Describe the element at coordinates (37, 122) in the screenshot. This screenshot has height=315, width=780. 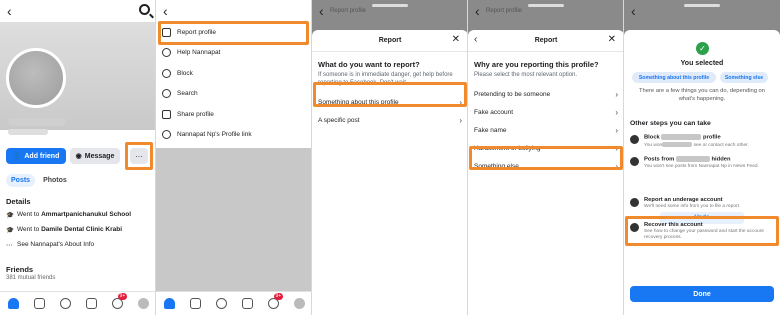
I see `blurred-name` at that location.